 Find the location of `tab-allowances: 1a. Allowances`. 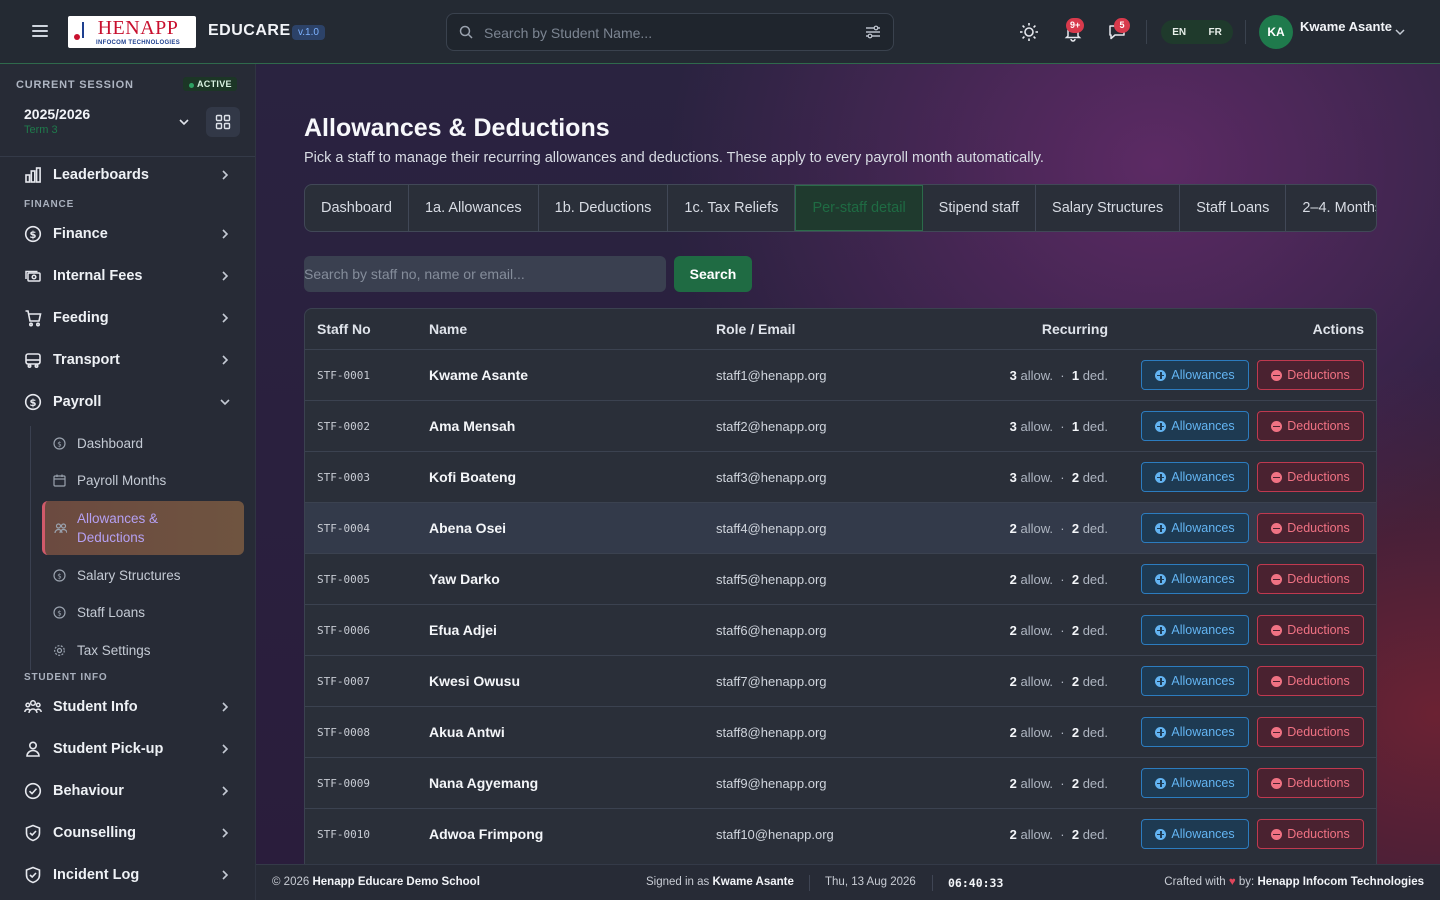

tab-allowances: 1a. Allowances is located at coordinates (474, 208).